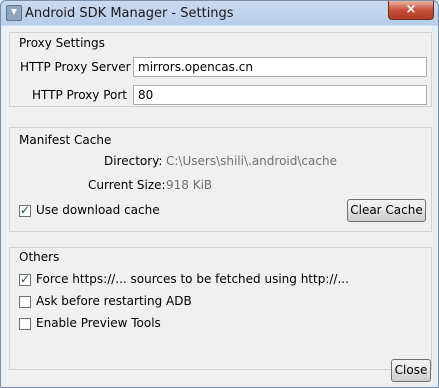 Image resolution: width=439 pixels, height=388 pixels. Describe the element at coordinates (62, 43) in the screenshot. I see `proxy-settings-title: Proxy Settings` at that location.